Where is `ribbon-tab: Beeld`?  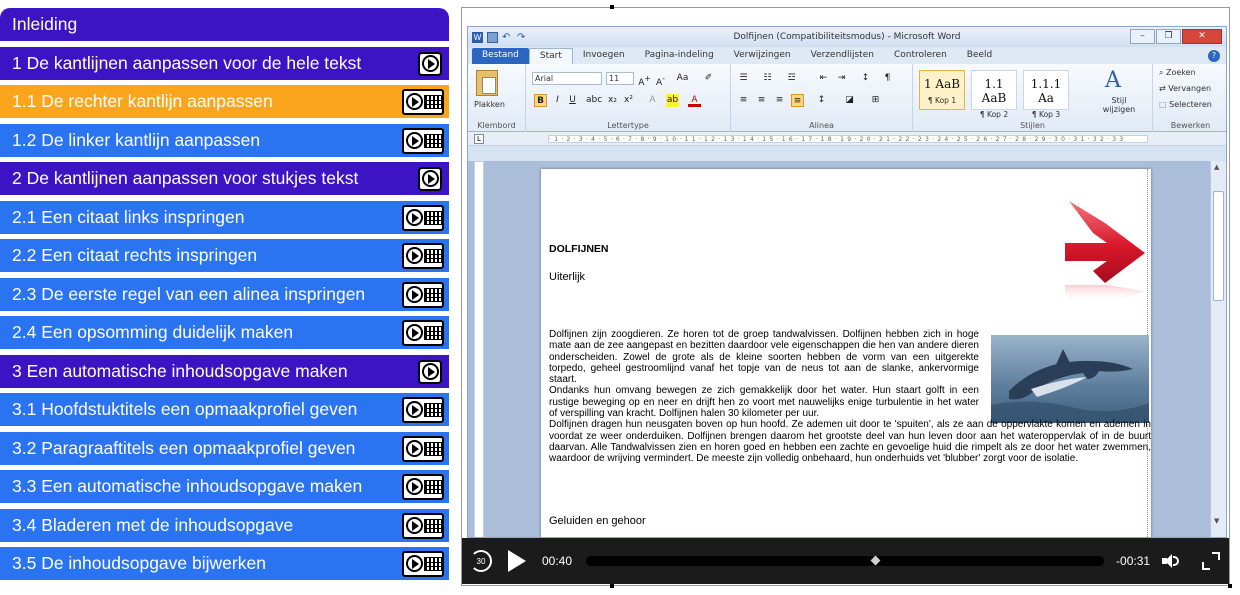
ribbon-tab: Beeld is located at coordinates (979, 56).